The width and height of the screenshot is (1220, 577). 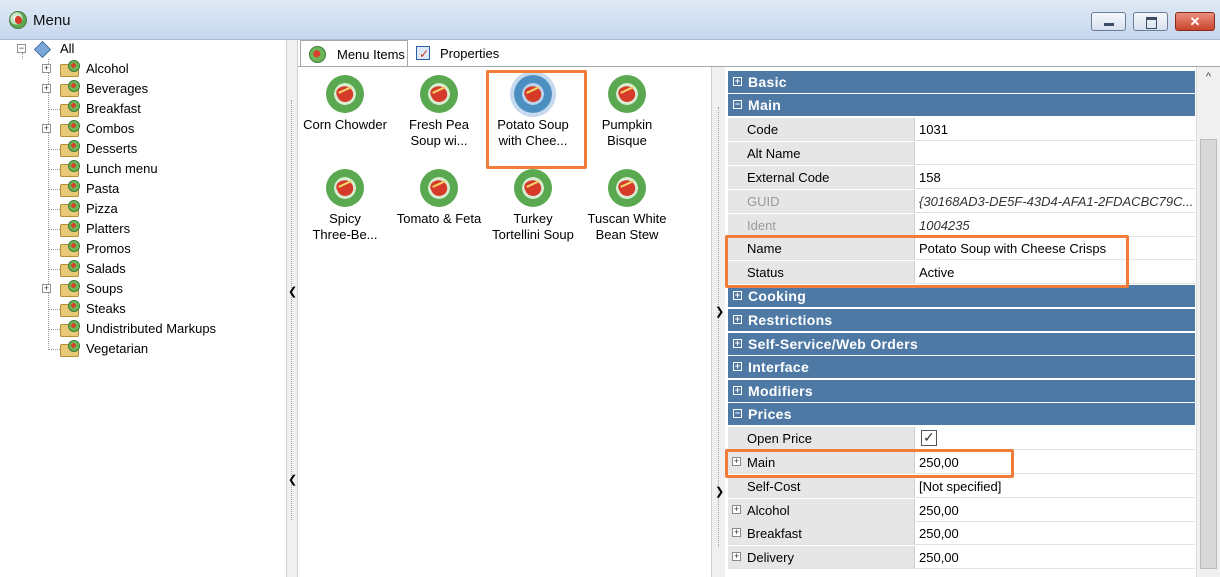 What do you see at coordinates (162, 309) in the screenshot?
I see `tree-item-steaks: Steaks` at bounding box center [162, 309].